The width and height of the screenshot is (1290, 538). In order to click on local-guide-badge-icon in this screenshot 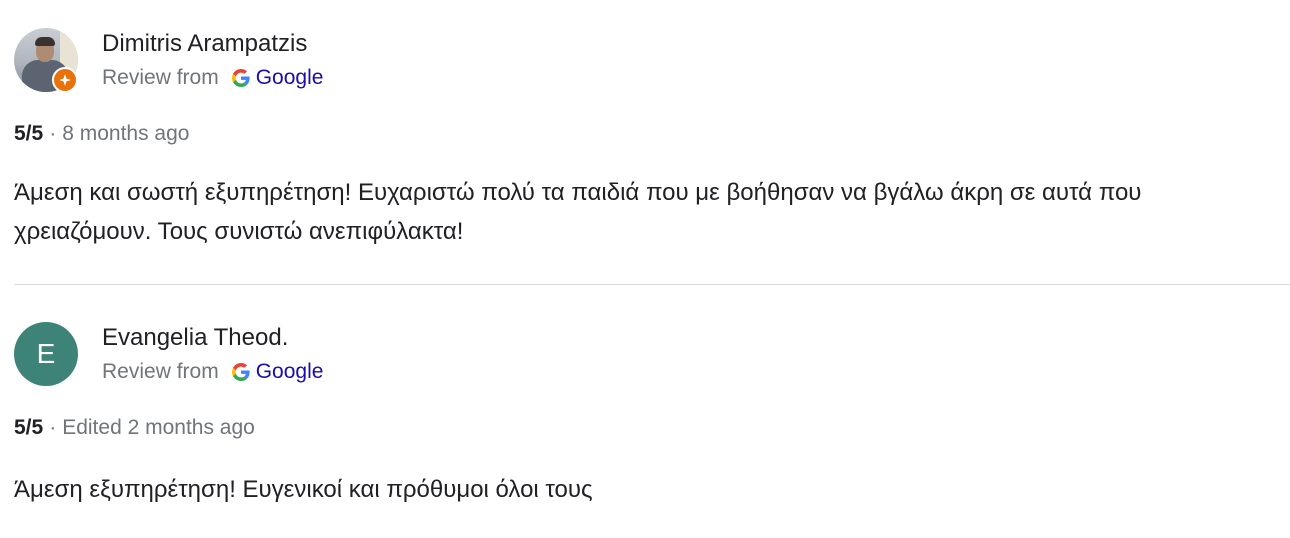, I will do `click(65, 80)`.